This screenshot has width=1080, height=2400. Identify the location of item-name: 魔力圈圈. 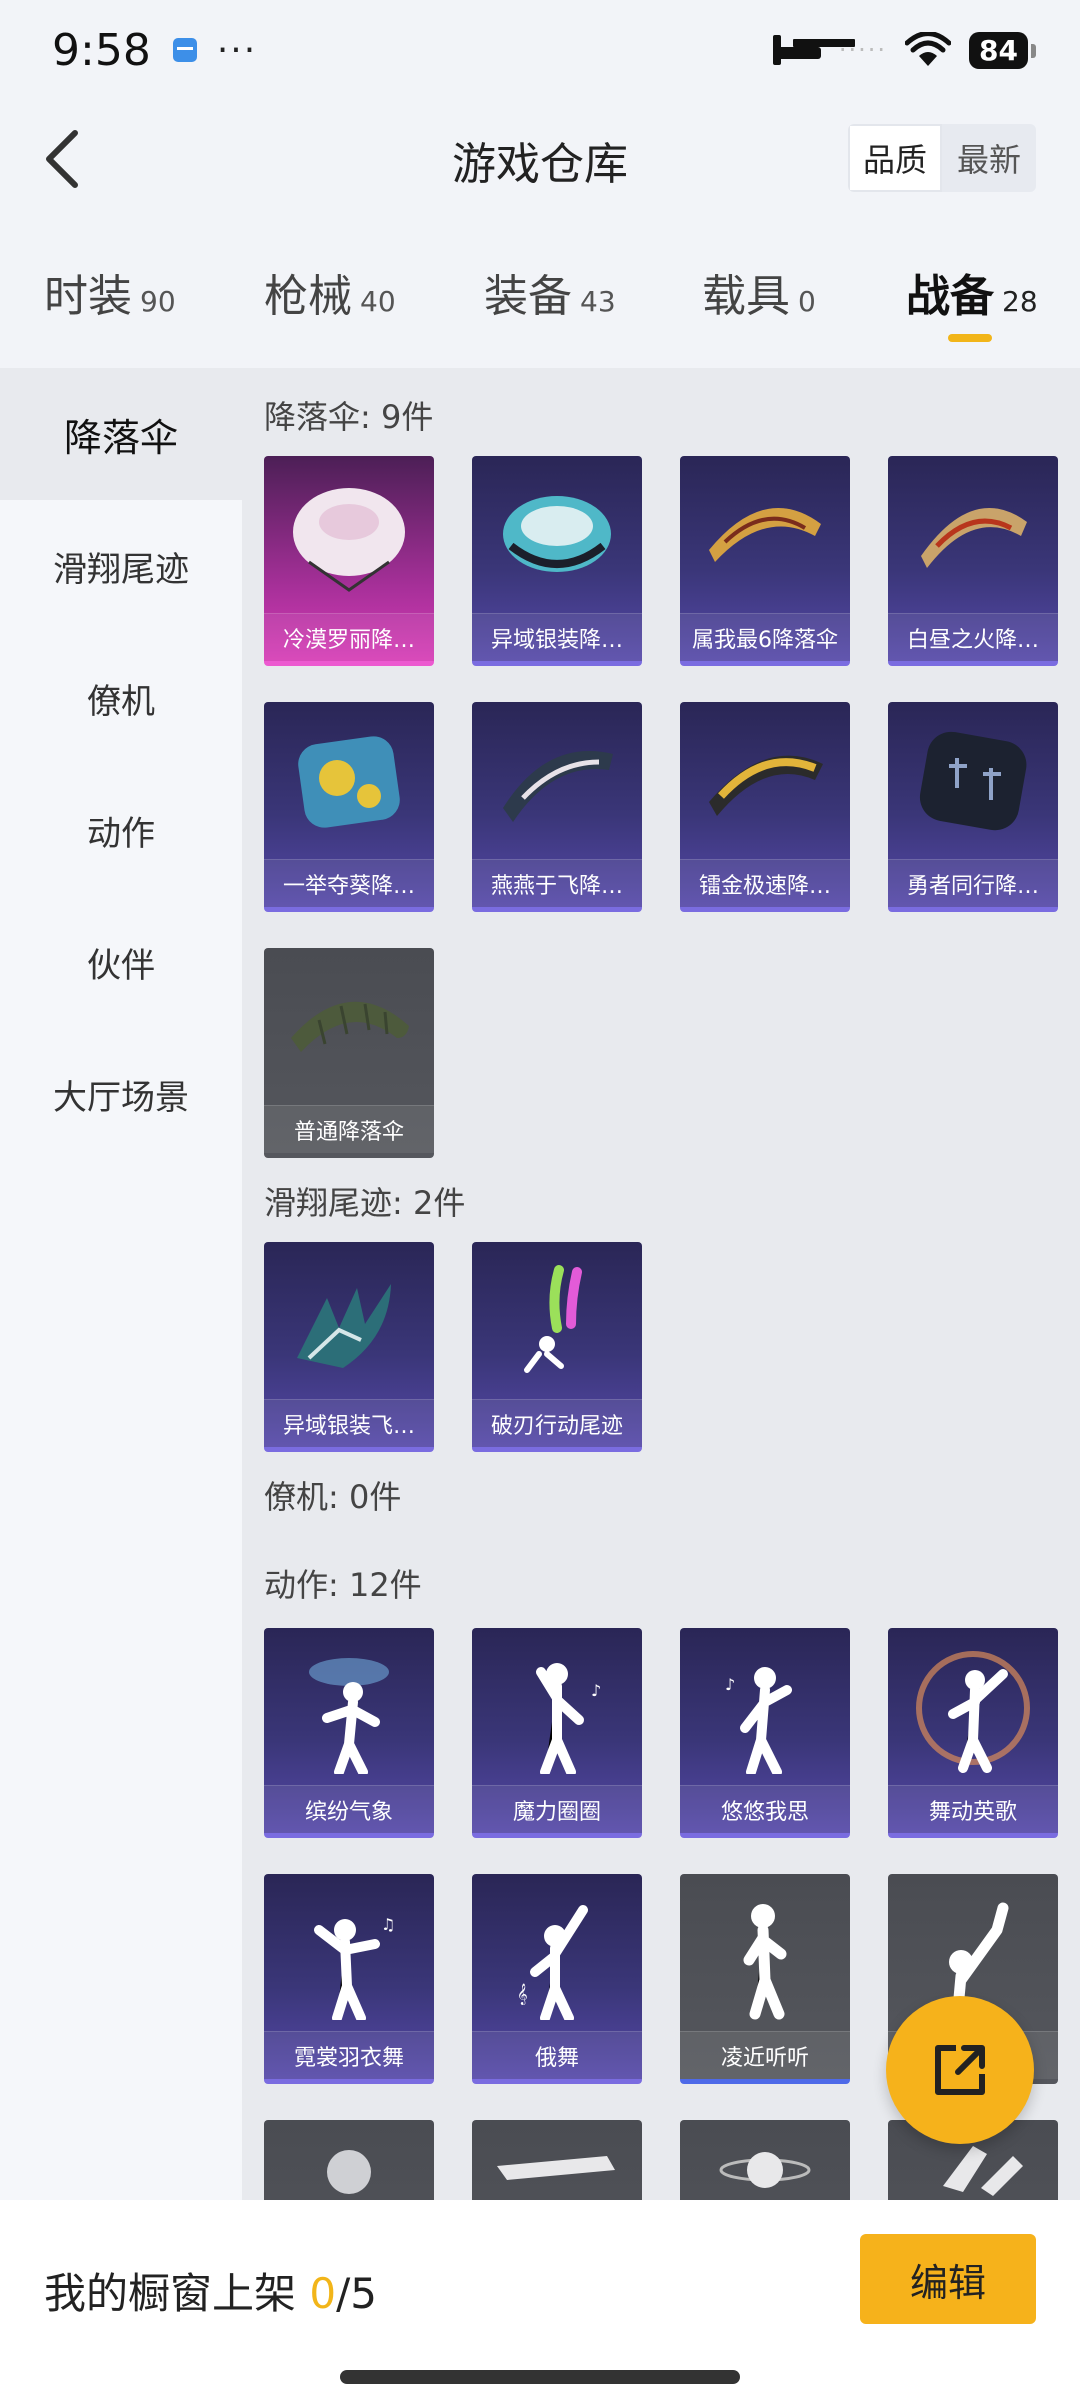
(557, 1809).